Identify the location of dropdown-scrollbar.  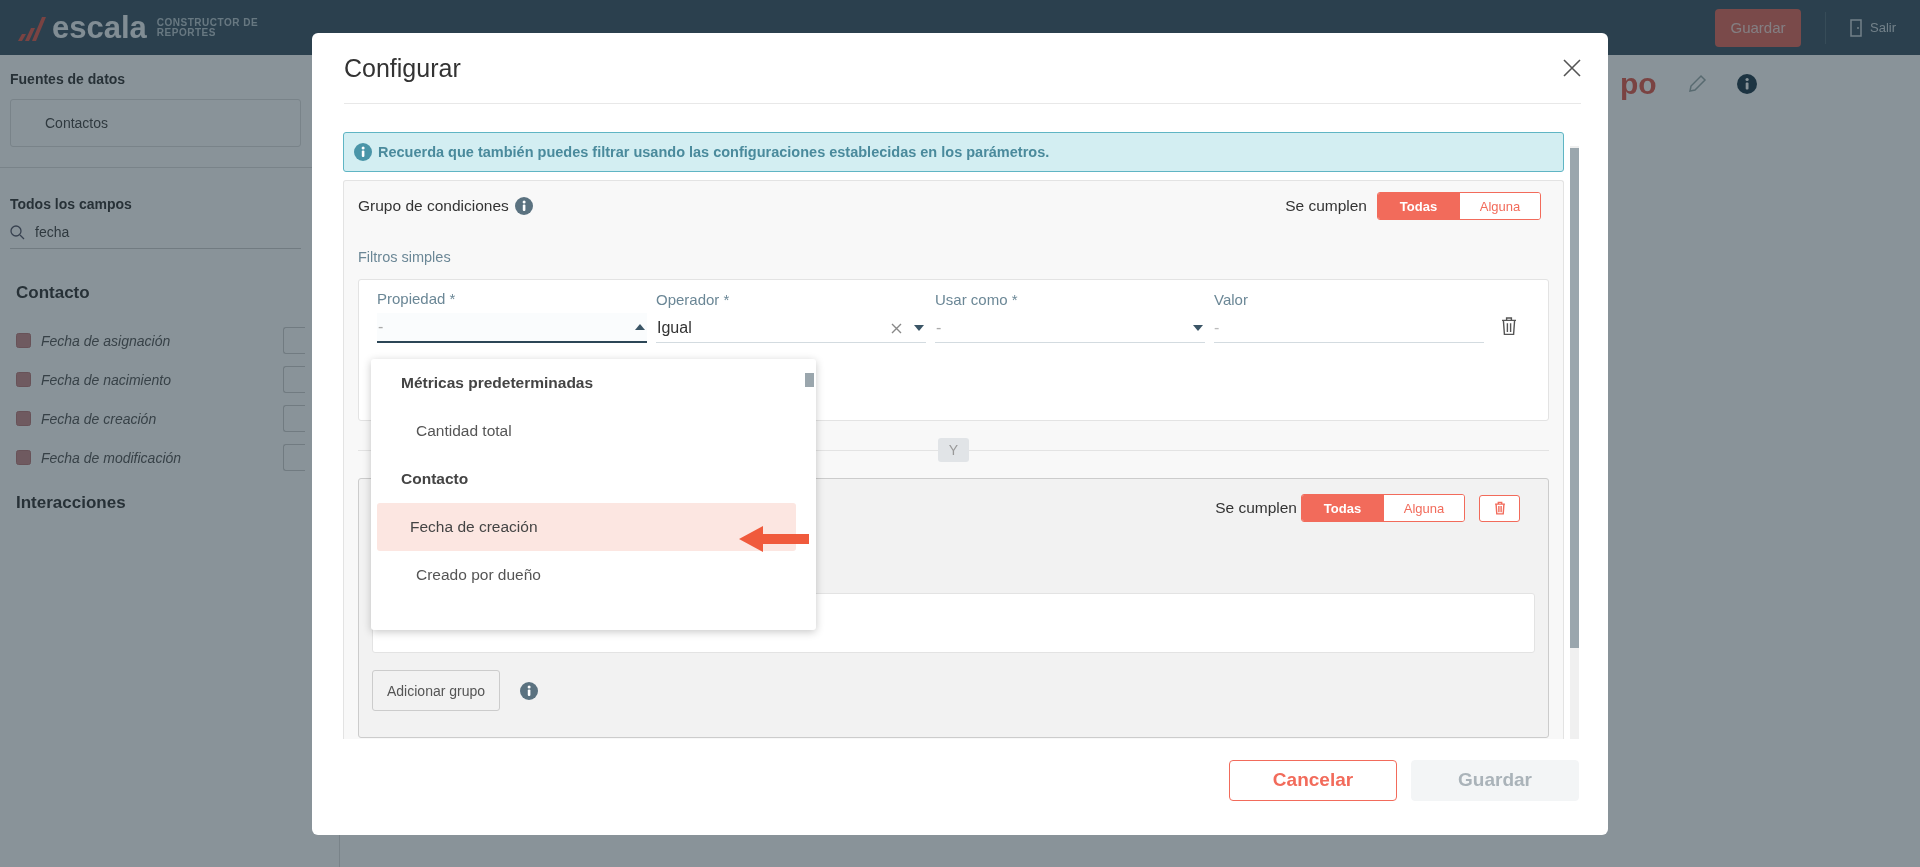
(809, 380).